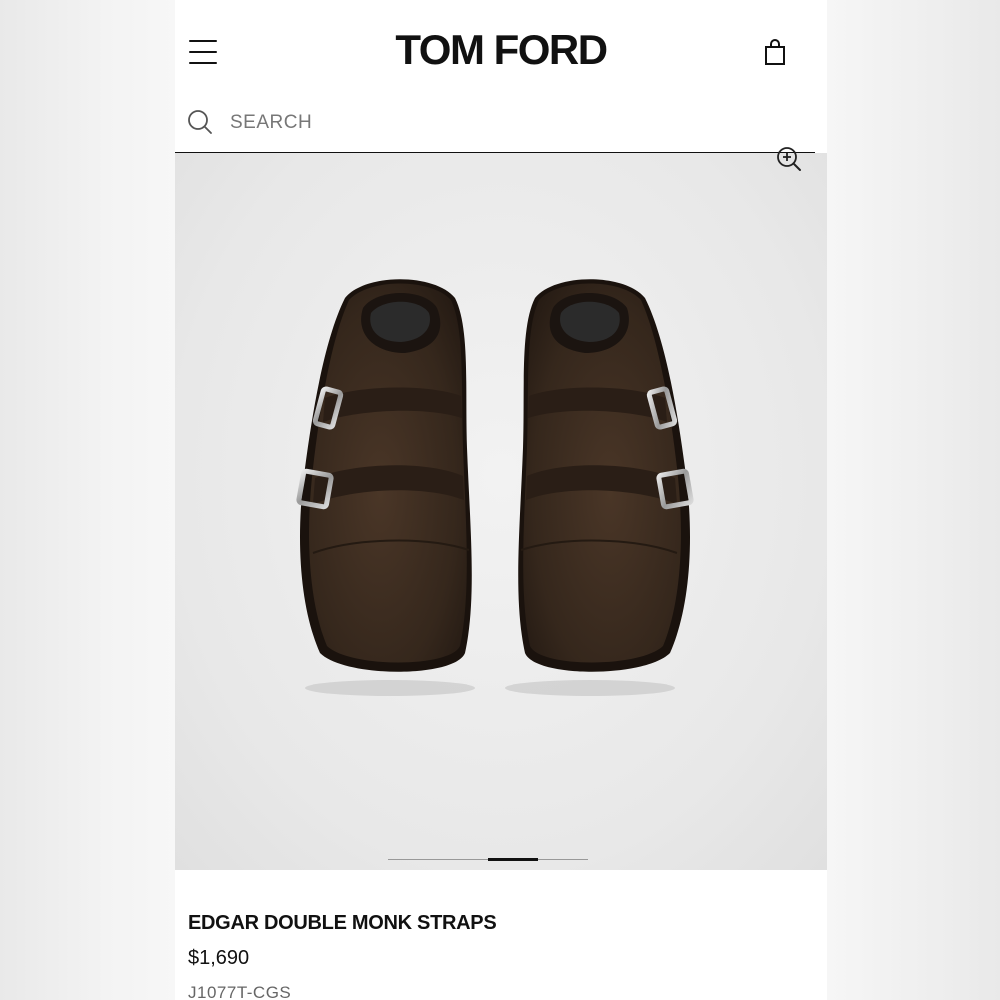  What do you see at coordinates (775, 52) in the screenshot?
I see `shopping-bag-icon` at bounding box center [775, 52].